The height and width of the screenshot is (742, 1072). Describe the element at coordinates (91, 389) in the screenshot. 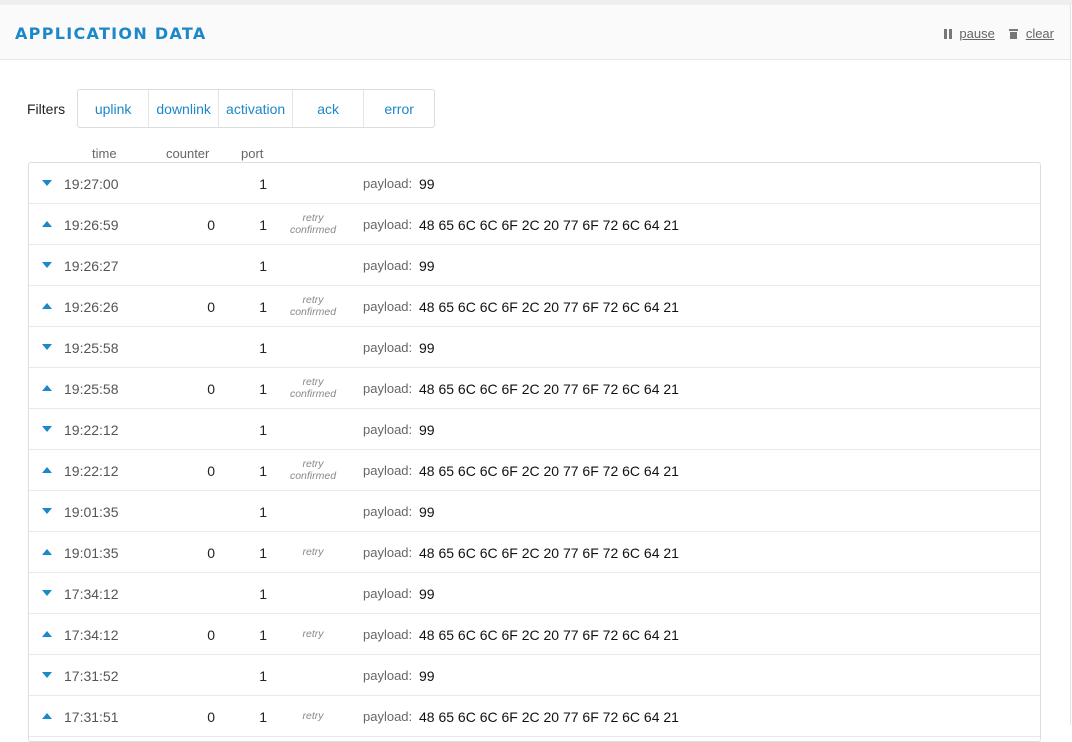

I see `row-time: 19:25:58` at that location.